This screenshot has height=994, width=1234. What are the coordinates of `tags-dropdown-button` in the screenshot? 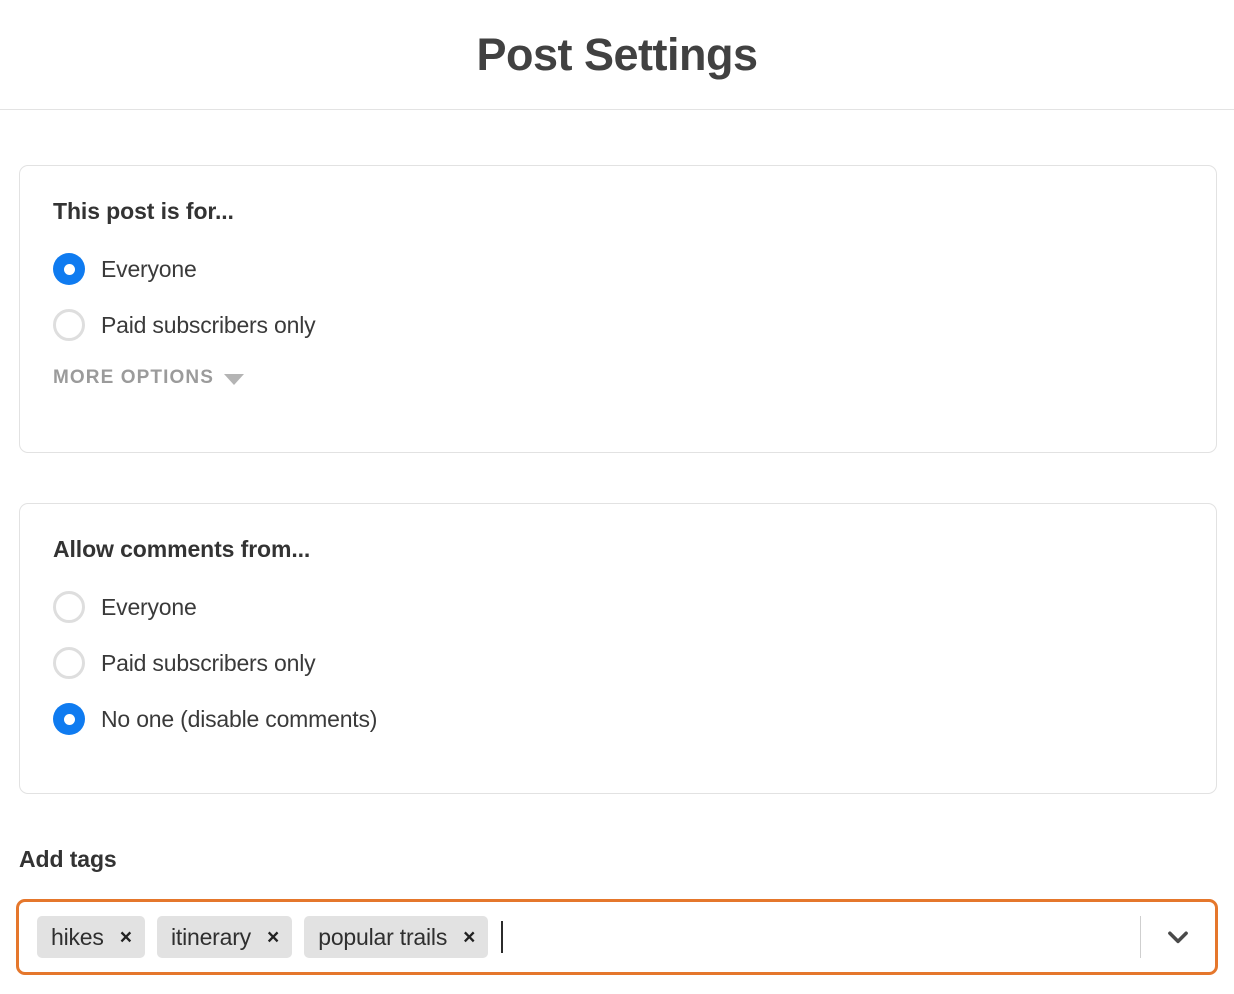 It's located at (1178, 937).